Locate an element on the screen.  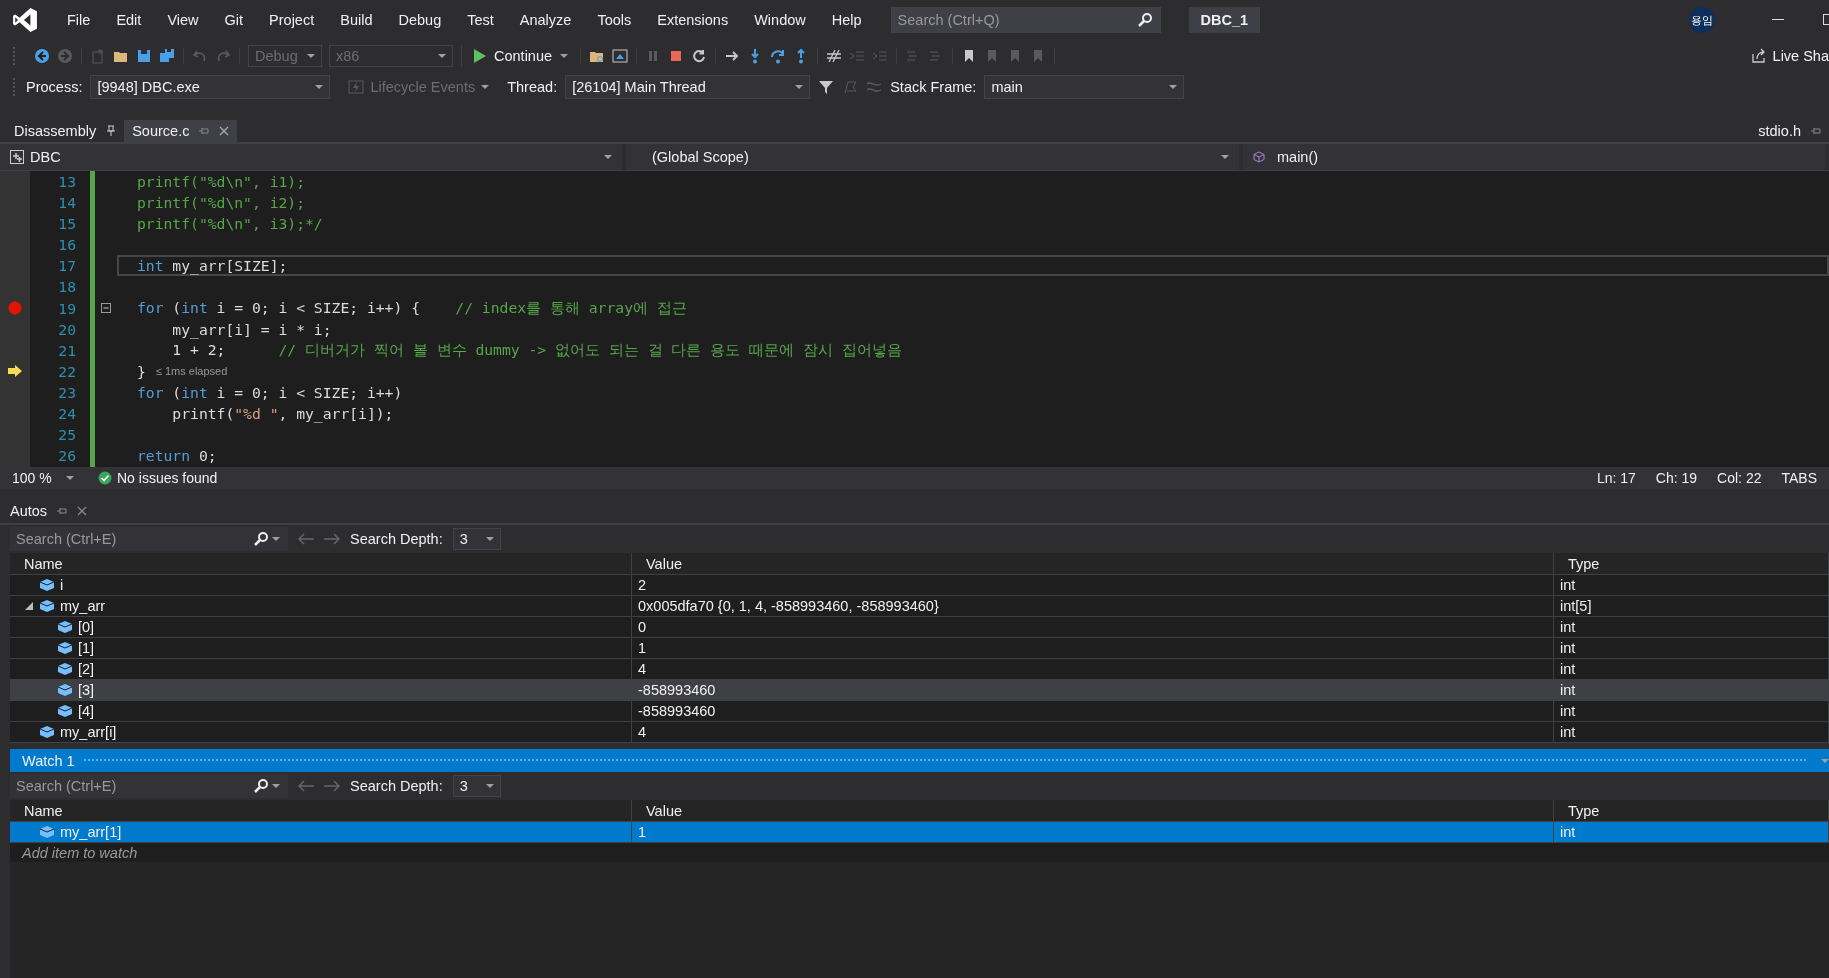
project-icon is located at coordinates (17, 157).